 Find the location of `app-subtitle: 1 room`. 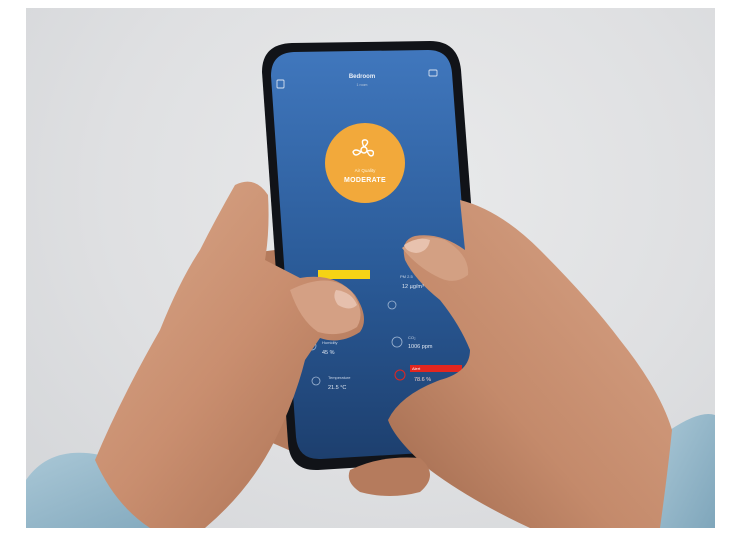

app-subtitle: 1 room is located at coordinates (362, 85).